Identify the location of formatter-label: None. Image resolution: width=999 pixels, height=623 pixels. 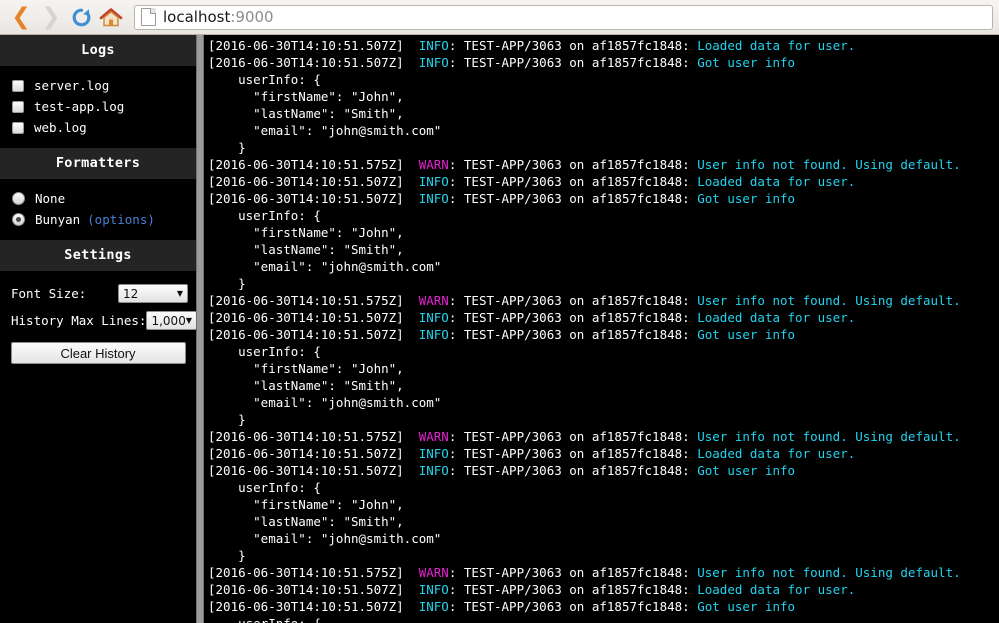
(50, 198).